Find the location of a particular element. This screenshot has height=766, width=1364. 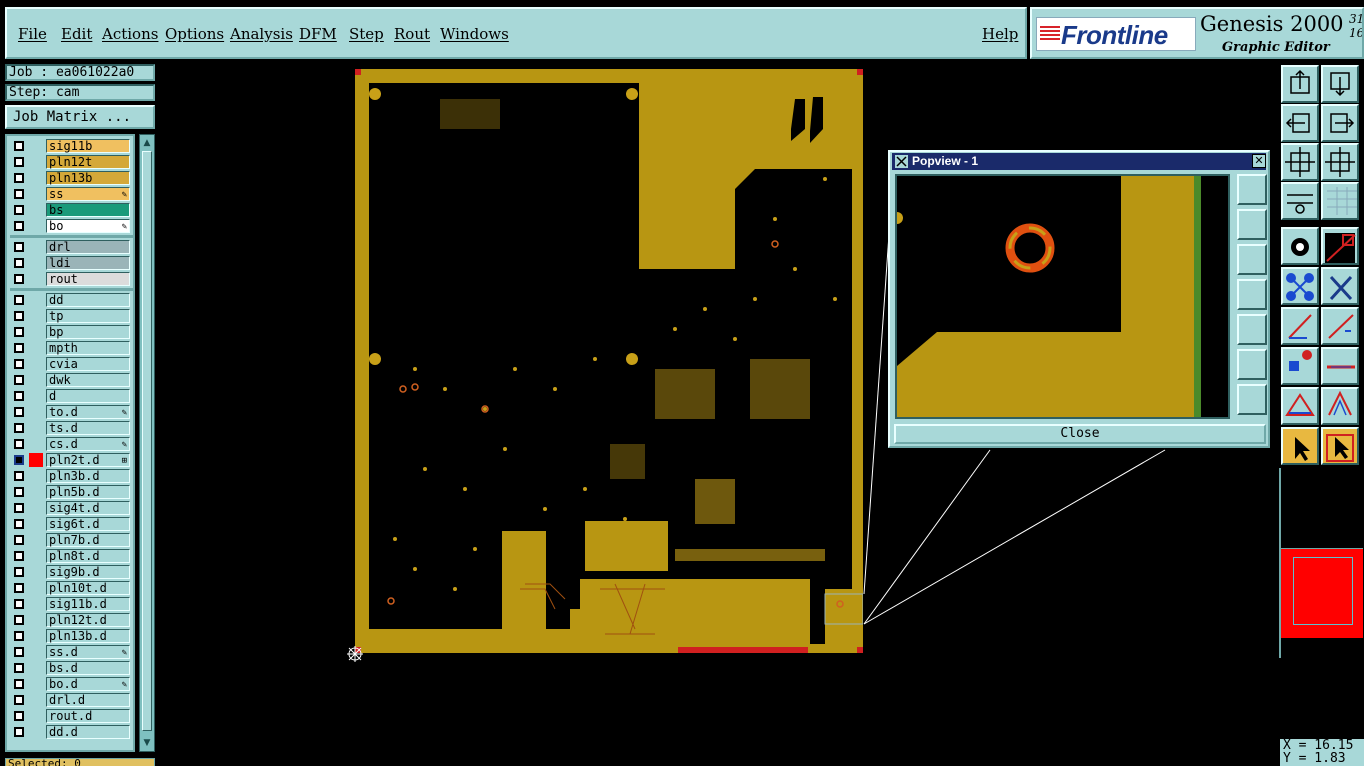

layer-row: pln13b is located at coordinates (72, 178).